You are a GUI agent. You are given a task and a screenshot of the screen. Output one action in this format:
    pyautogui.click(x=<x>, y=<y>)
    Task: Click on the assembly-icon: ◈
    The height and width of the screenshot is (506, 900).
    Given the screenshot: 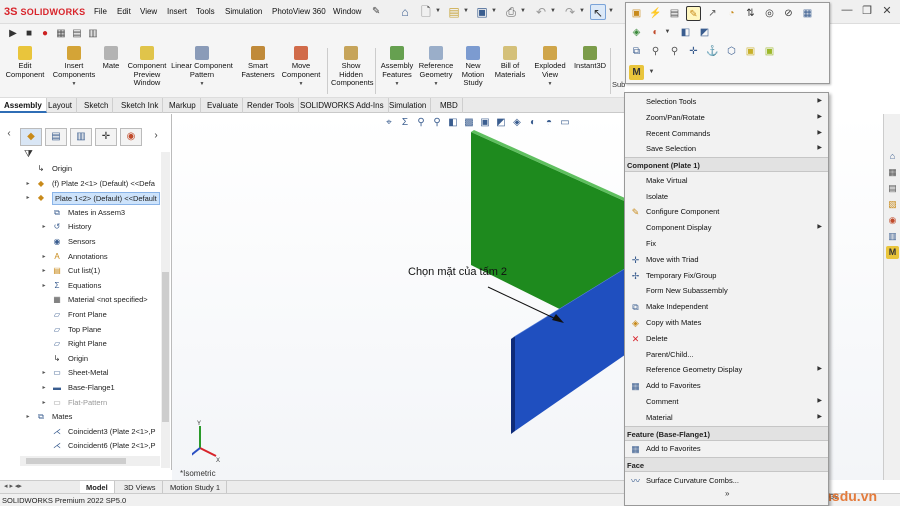 What is the action you would take?
    pyautogui.click(x=636, y=32)
    